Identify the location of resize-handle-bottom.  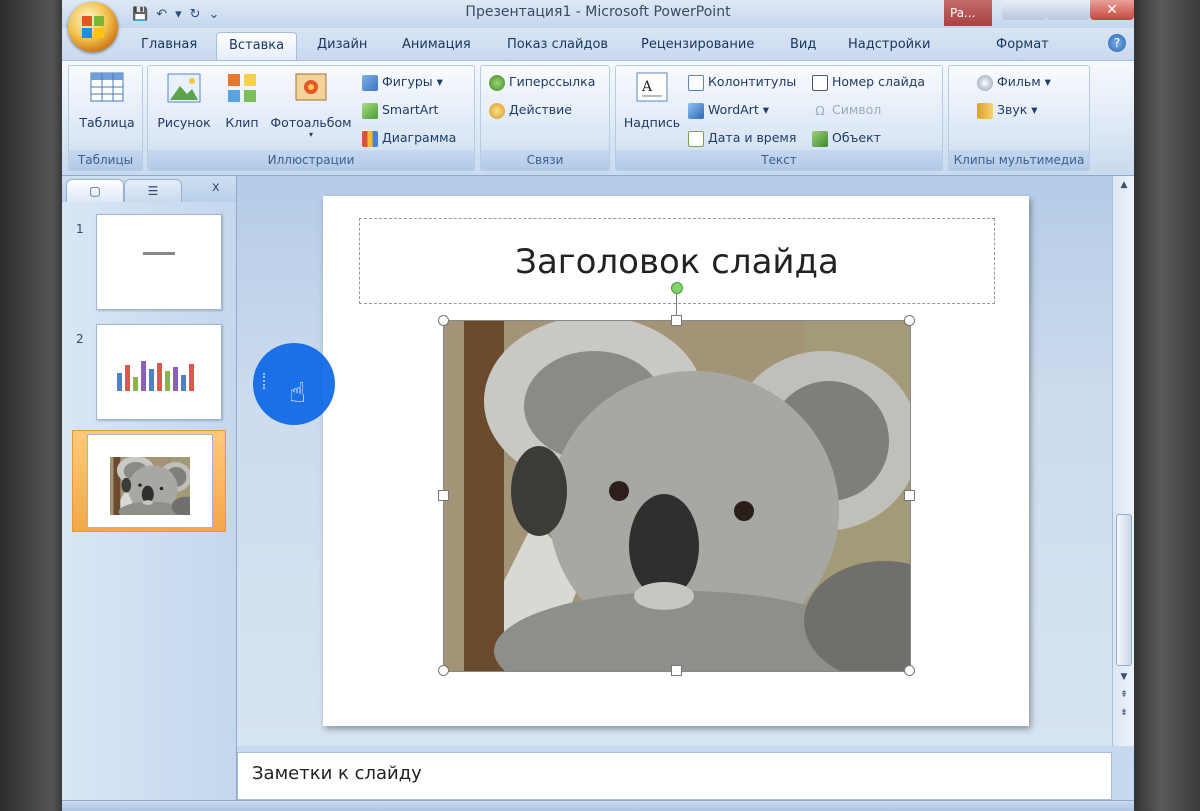
(676, 670).